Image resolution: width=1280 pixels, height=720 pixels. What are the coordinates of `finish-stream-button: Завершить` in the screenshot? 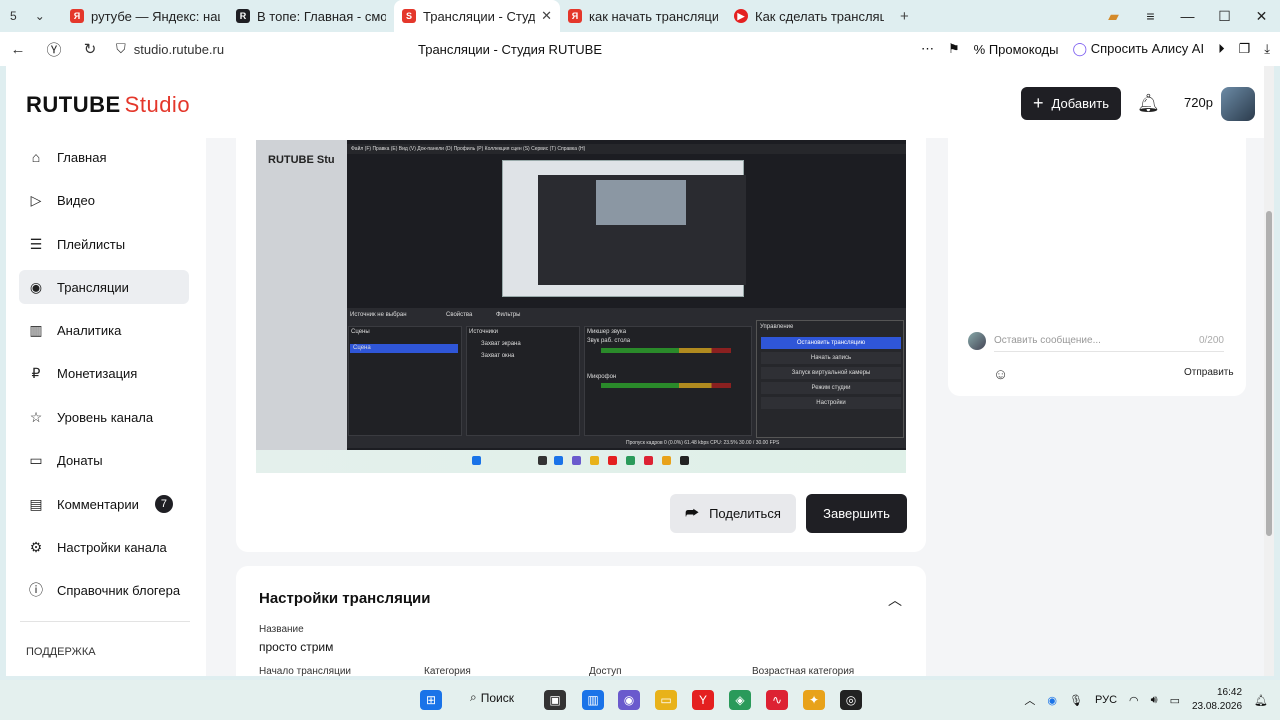 It's located at (856, 513).